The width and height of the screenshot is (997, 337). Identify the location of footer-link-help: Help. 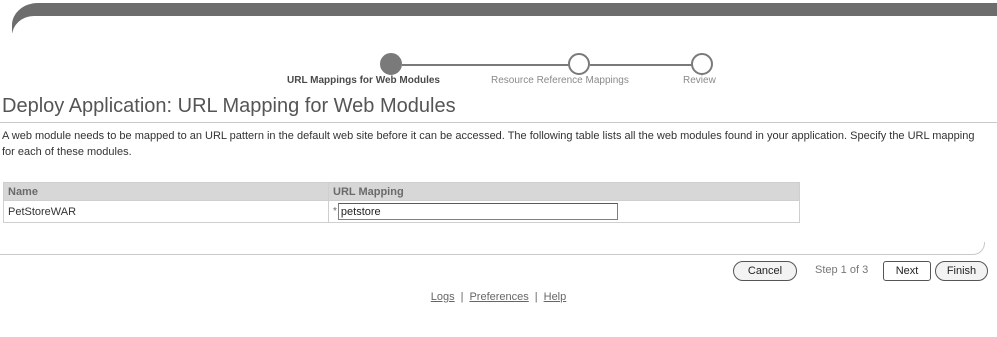
(555, 297).